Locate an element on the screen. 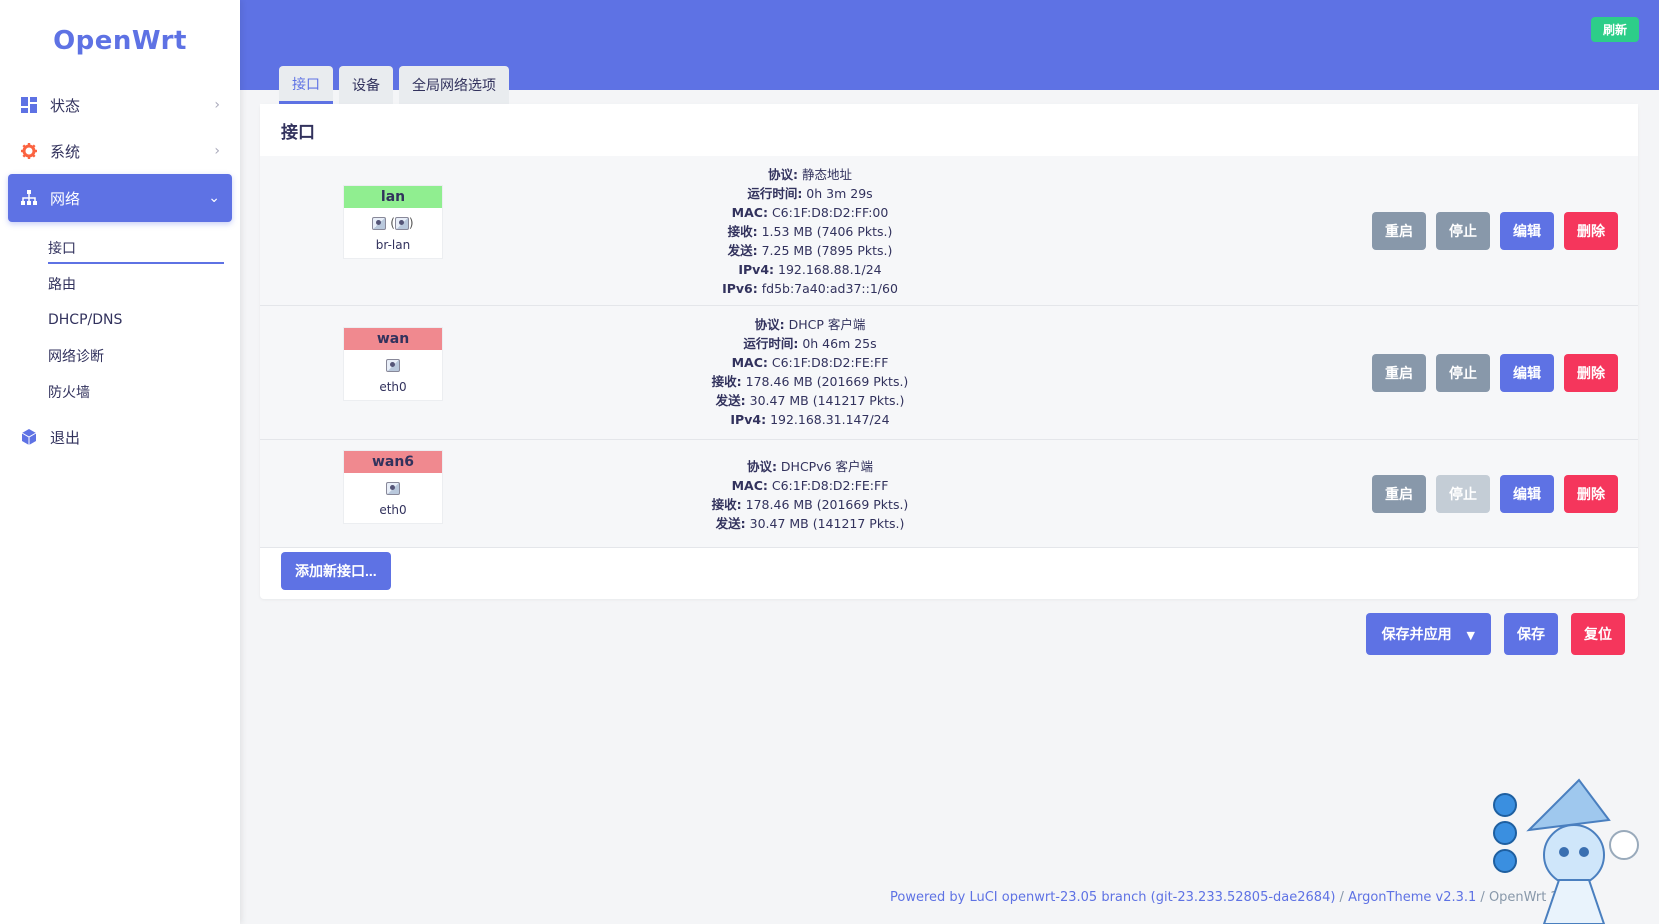 The height and width of the screenshot is (924, 1659). mac-value: C6:1F:D8:D2:FE:FF is located at coordinates (830, 485).